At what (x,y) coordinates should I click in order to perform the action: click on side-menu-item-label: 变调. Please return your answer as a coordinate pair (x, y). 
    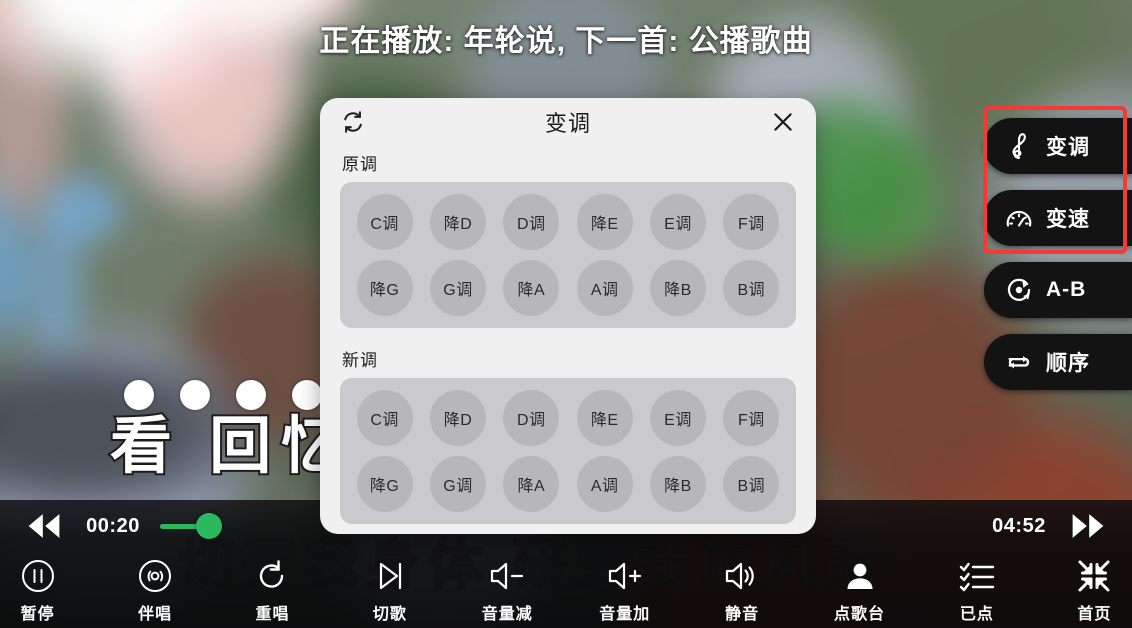
    Looking at the image, I should click on (1068, 147).